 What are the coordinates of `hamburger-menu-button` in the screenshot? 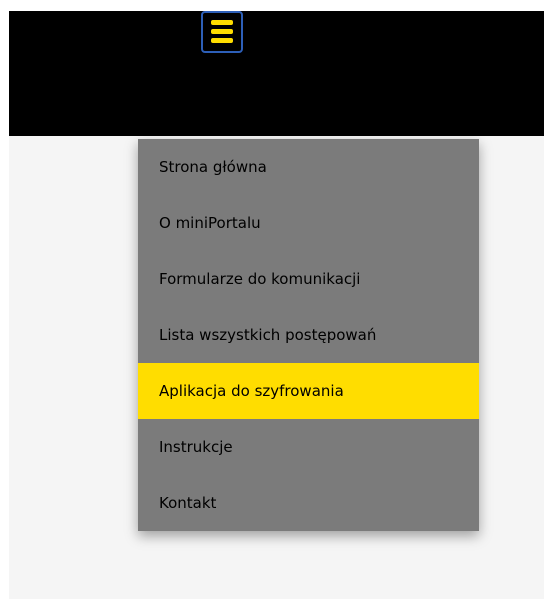 It's located at (222, 32).